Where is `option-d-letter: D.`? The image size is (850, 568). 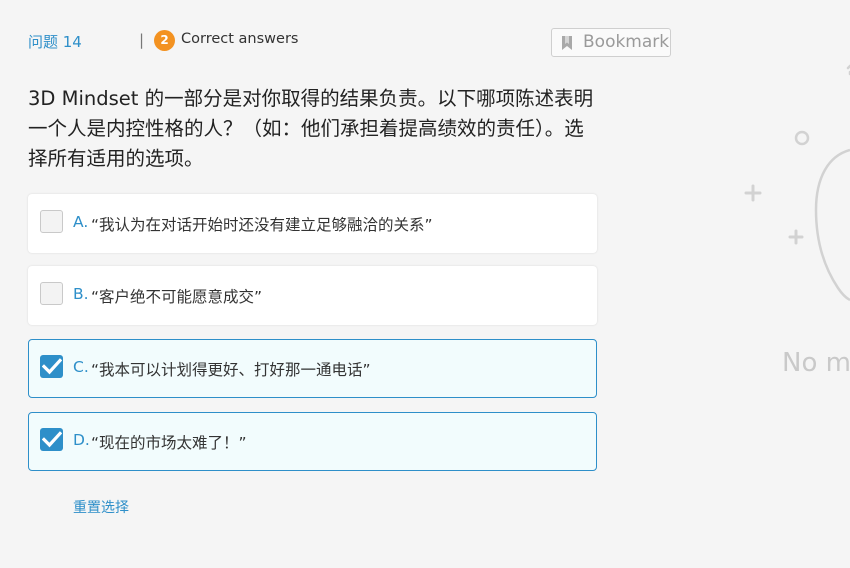
option-d-letter: D. is located at coordinates (81, 440).